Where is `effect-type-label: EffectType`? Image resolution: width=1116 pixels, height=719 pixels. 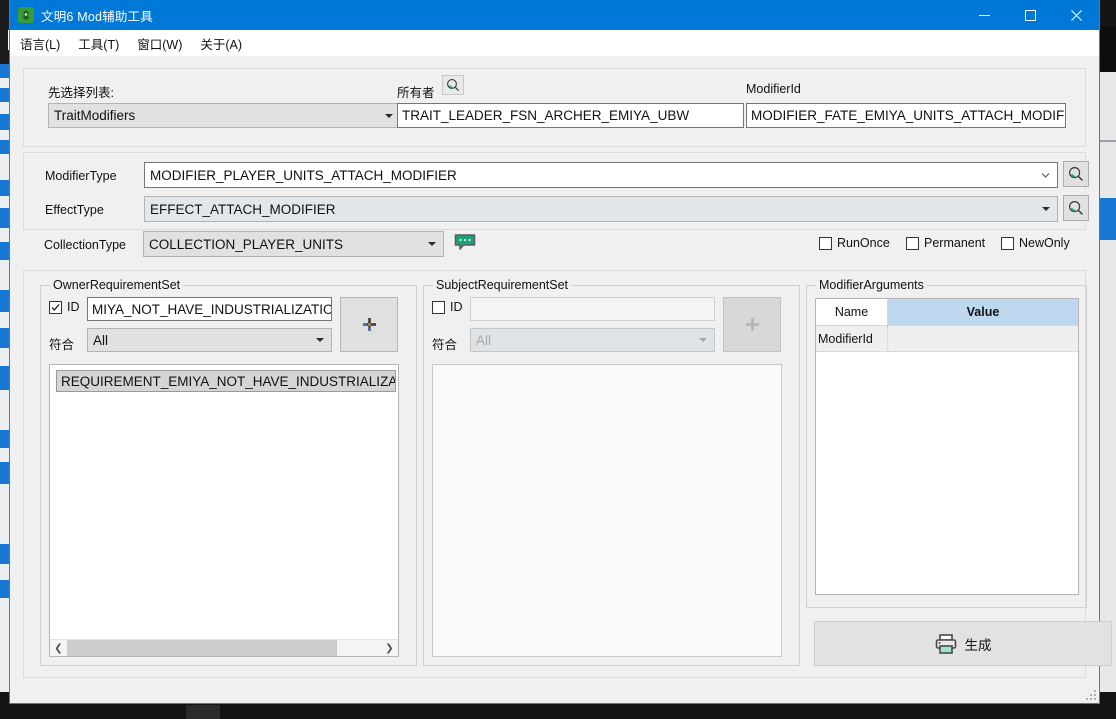 effect-type-label: EffectType is located at coordinates (74, 210).